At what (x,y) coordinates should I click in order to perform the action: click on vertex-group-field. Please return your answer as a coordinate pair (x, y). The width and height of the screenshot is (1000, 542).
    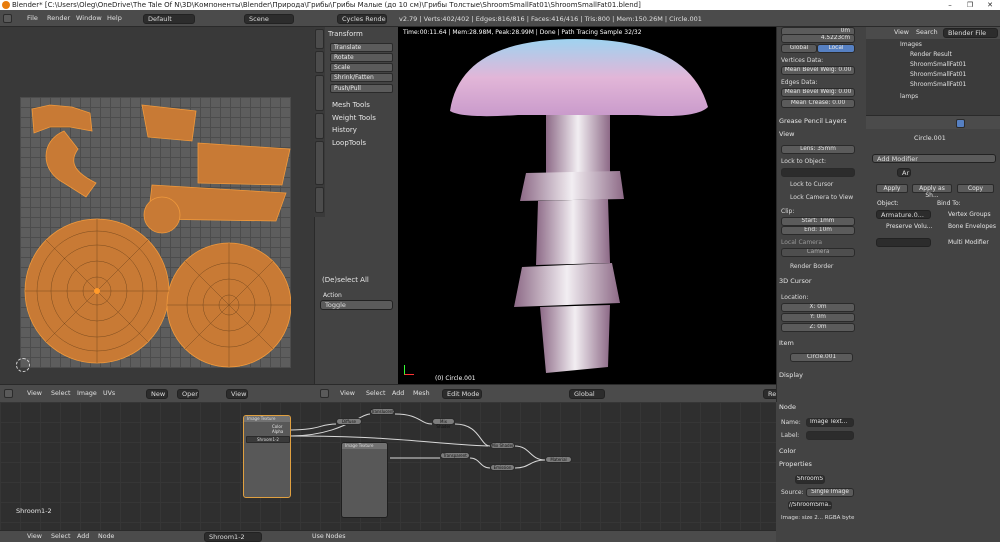
    Looking at the image, I should click on (903, 242).